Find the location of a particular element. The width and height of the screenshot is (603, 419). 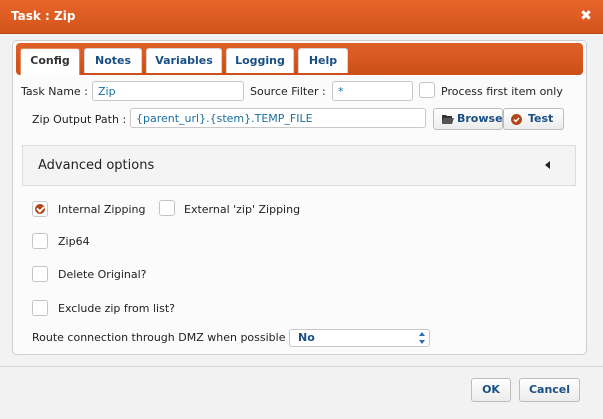

zip64-label: Zip64 is located at coordinates (74, 241).